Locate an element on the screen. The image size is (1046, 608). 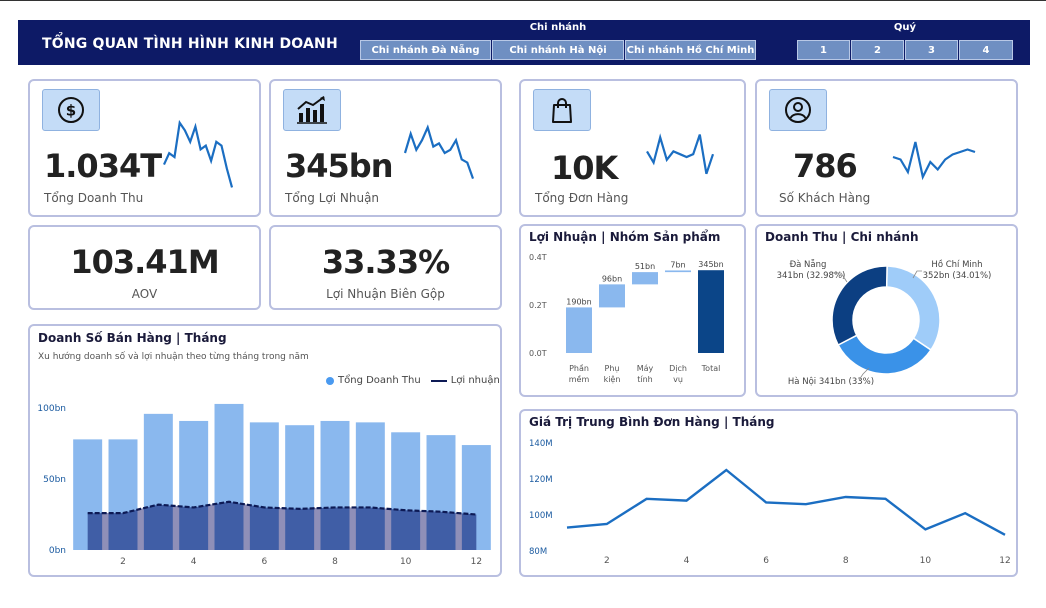
dollar-icon: $ is located at coordinates (71, 110).